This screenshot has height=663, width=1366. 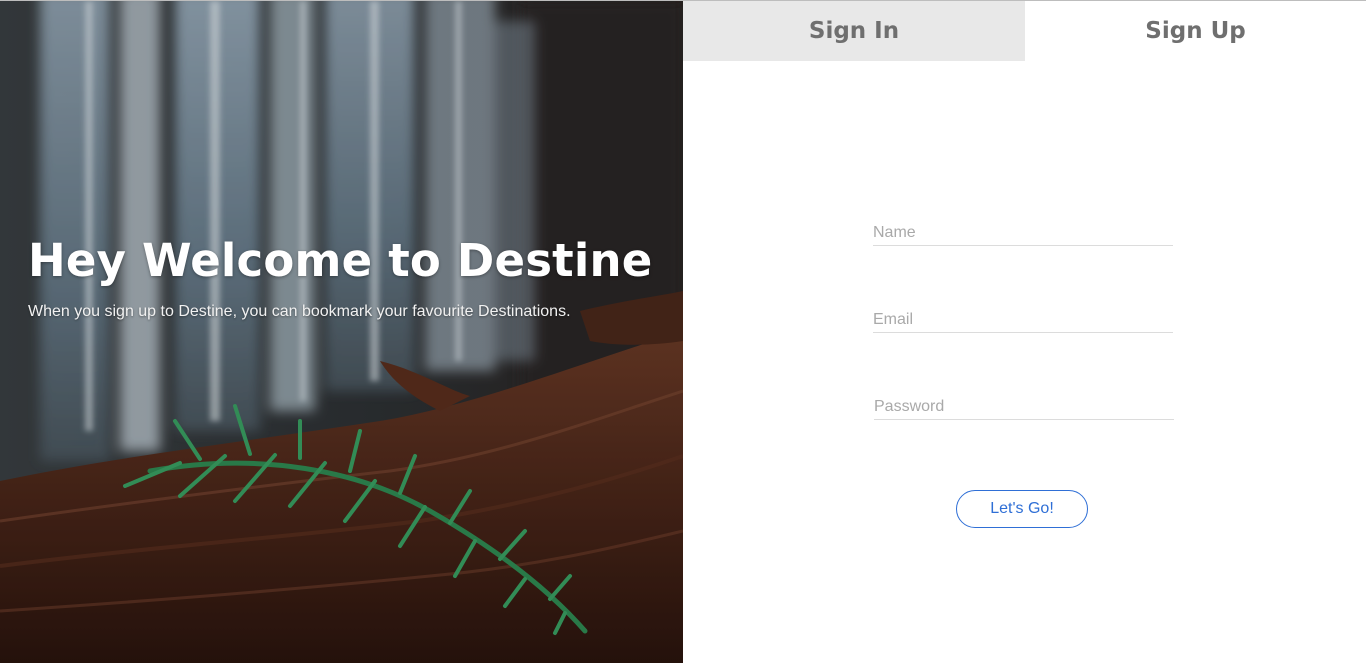 What do you see at coordinates (1024, 407) in the screenshot?
I see `password-field` at bounding box center [1024, 407].